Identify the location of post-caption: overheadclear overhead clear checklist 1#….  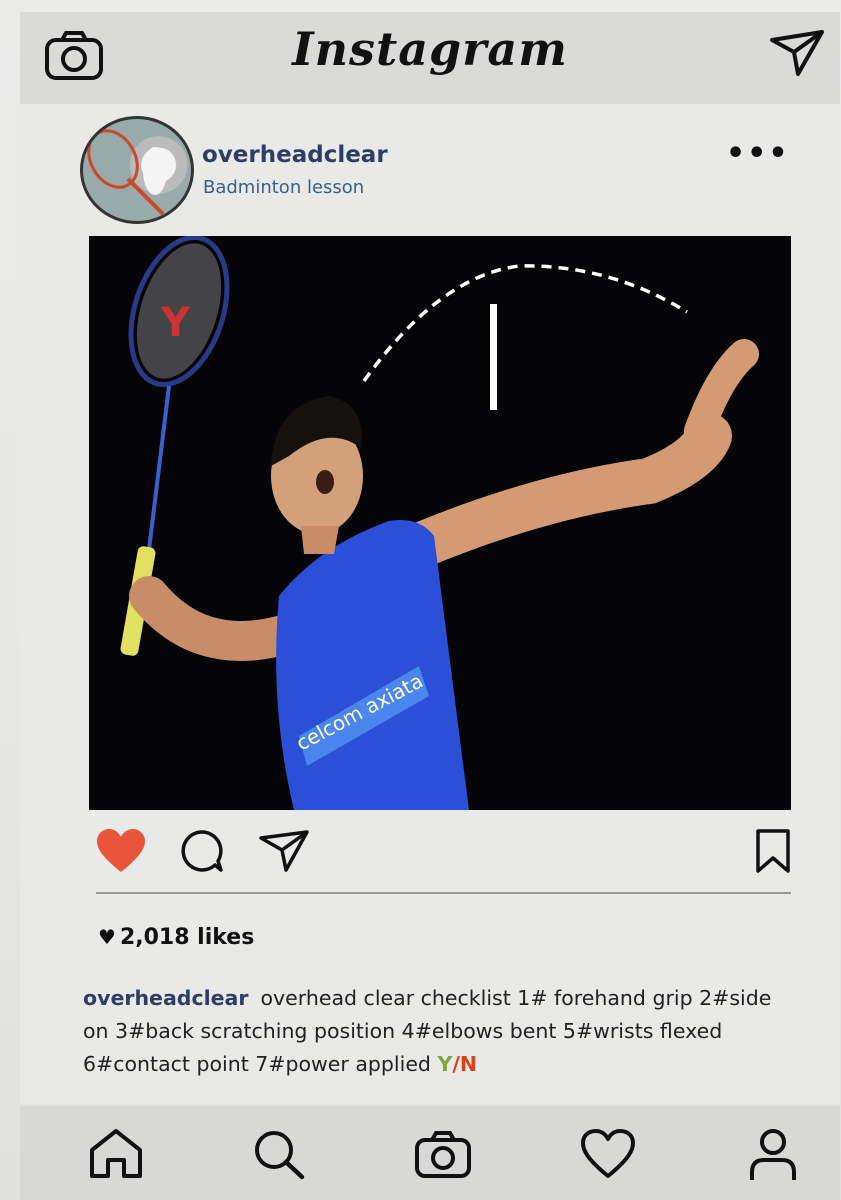
(443, 1031).